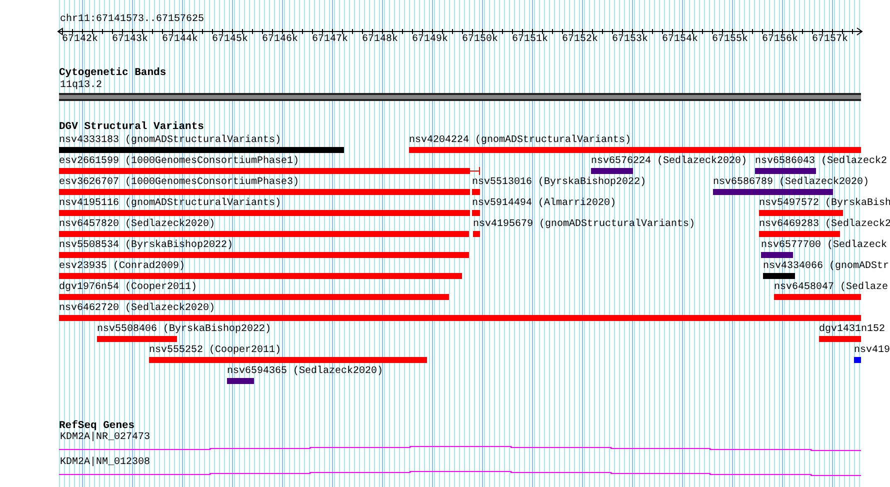  I want to click on ruler-tick-label: 67156k, so click(780, 40).